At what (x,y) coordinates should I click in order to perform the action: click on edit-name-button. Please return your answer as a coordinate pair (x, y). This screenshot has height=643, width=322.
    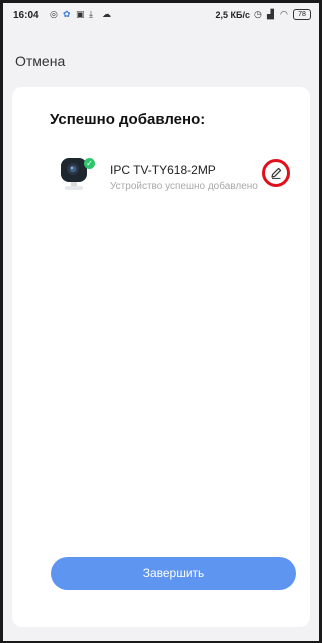
    Looking at the image, I should click on (276, 173).